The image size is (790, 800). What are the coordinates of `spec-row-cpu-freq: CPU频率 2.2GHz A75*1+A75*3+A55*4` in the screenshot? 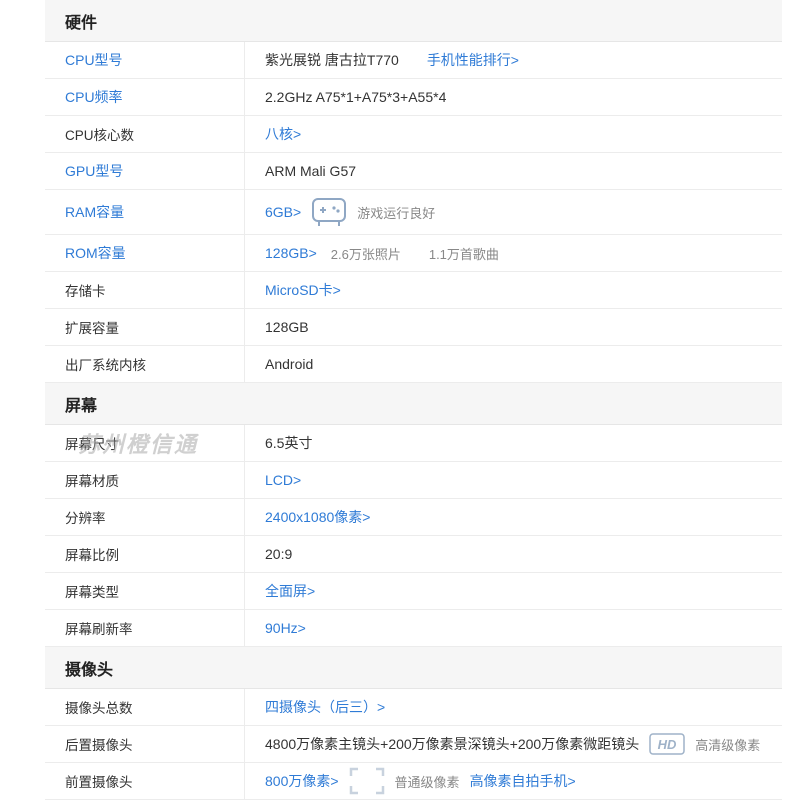 It's located at (413, 97).